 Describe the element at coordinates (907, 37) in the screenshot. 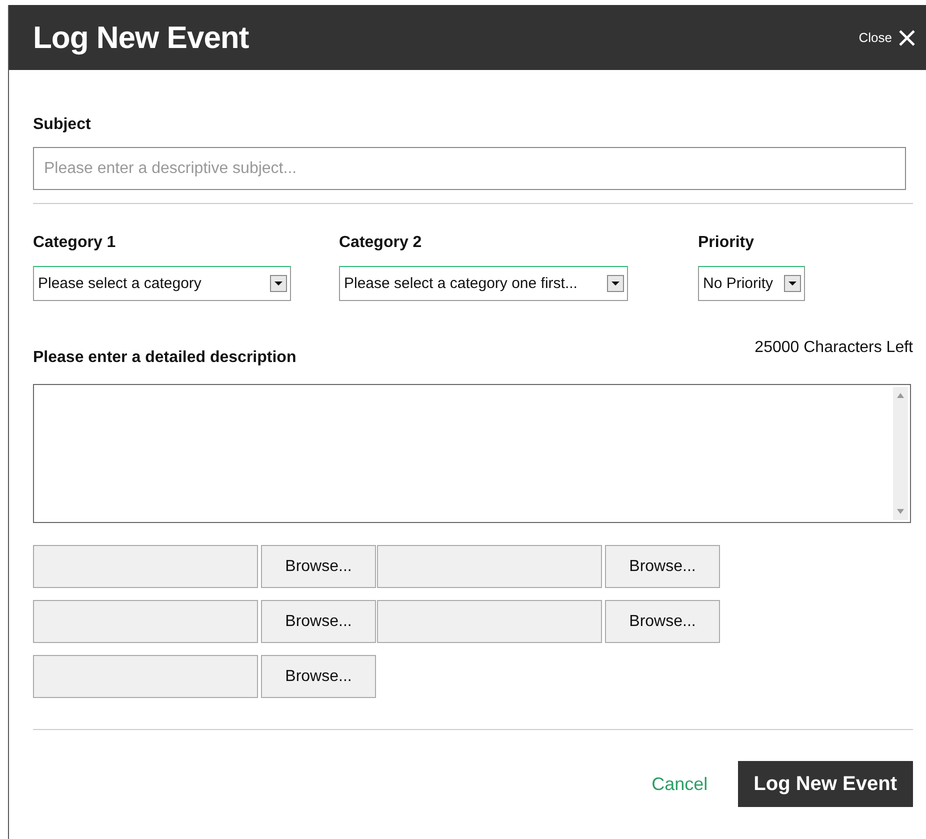

I see `close-icon` at that location.